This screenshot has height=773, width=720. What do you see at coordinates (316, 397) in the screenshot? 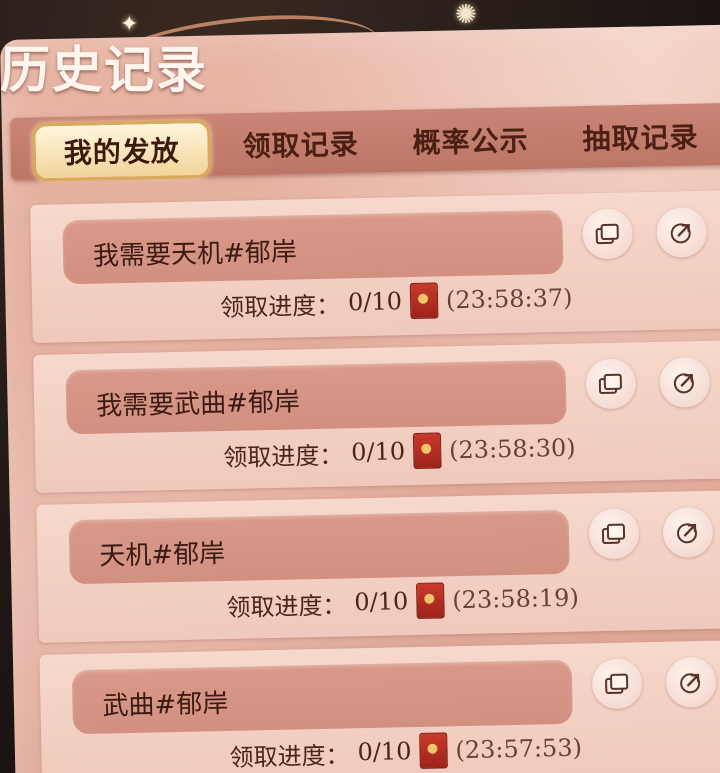
I see `message-bubble: 我需要武曲#郁岸` at bounding box center [316, 397].